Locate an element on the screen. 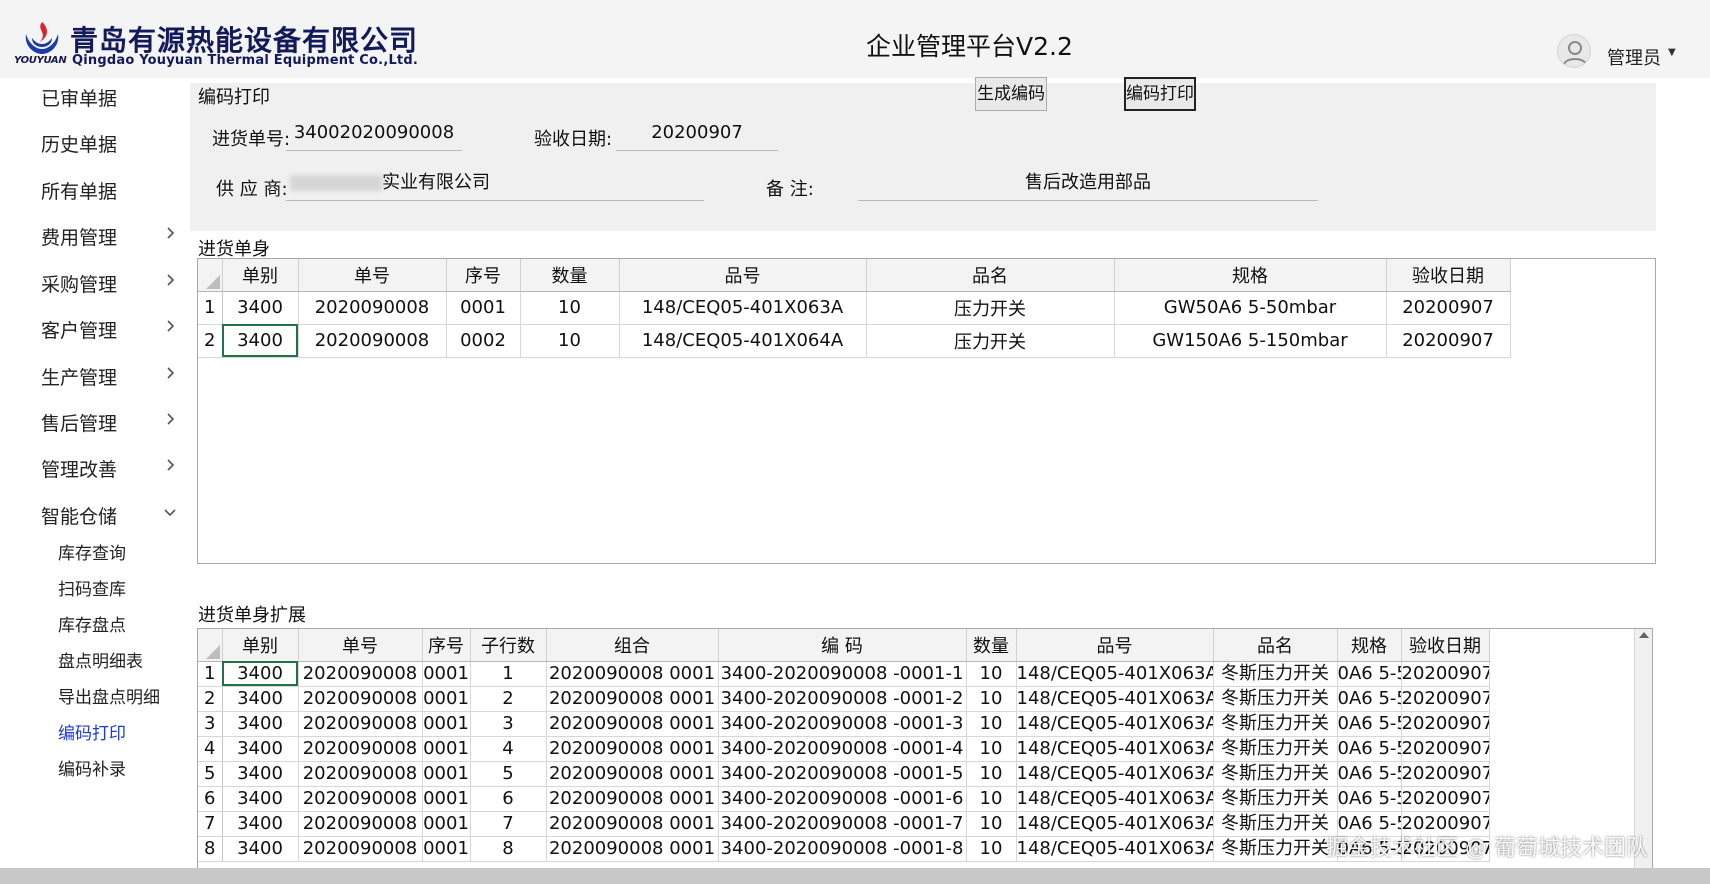 The height and width of the screenshot is (884, 1710). grid-corner is located at coordinates (210, 275).